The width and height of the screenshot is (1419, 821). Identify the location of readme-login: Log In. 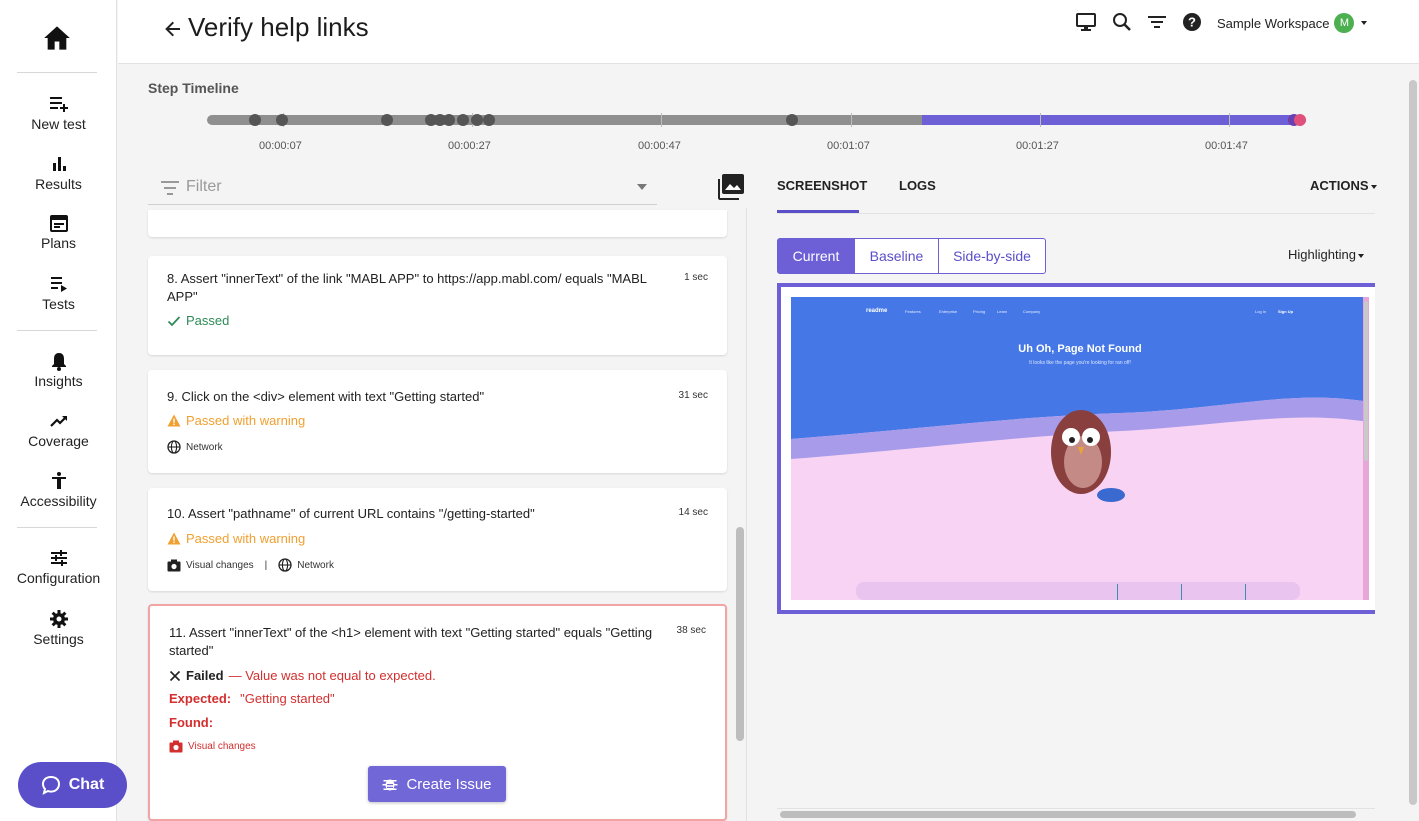
(1261, 311).